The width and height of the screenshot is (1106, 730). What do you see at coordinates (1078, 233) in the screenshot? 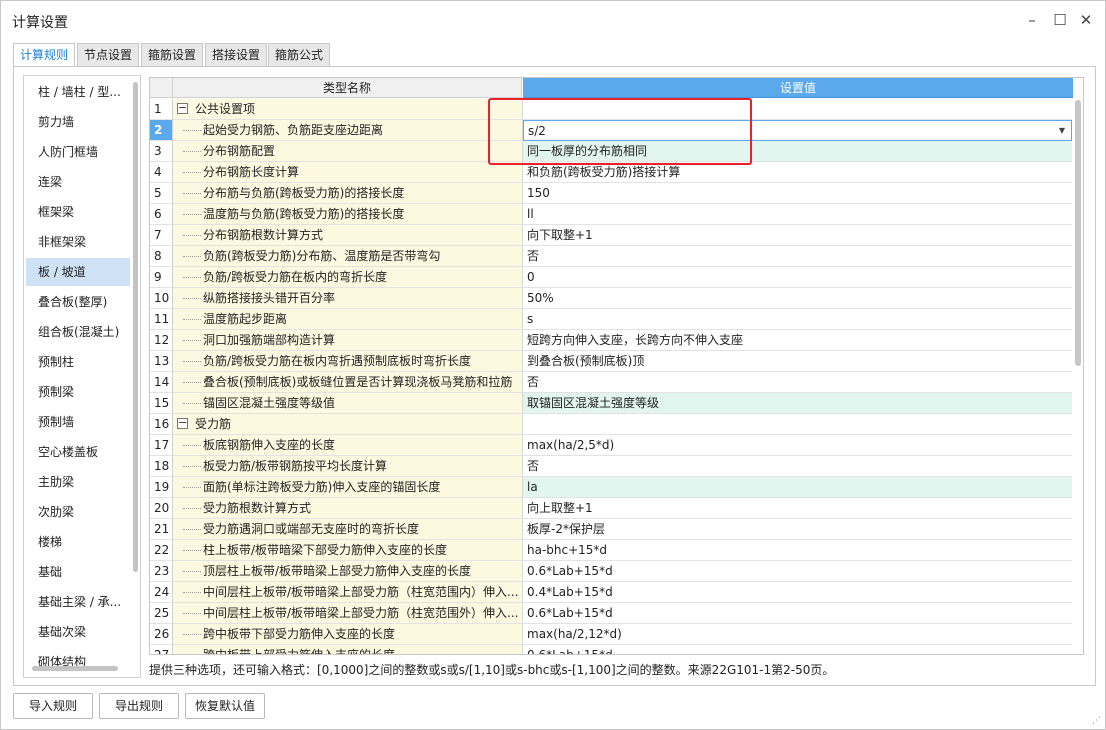
I see `grid-vertical-scrollbar` at bounding box center [1078, 233].